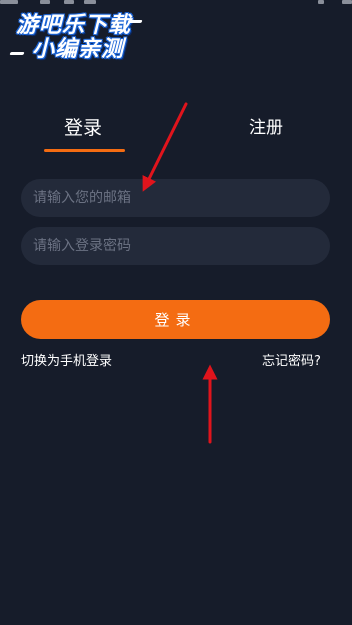 The width and height of the screenshot is (352, 625). Describe the element at coordinates (181, 198) in the screenshot. I see `email-input` at that location.